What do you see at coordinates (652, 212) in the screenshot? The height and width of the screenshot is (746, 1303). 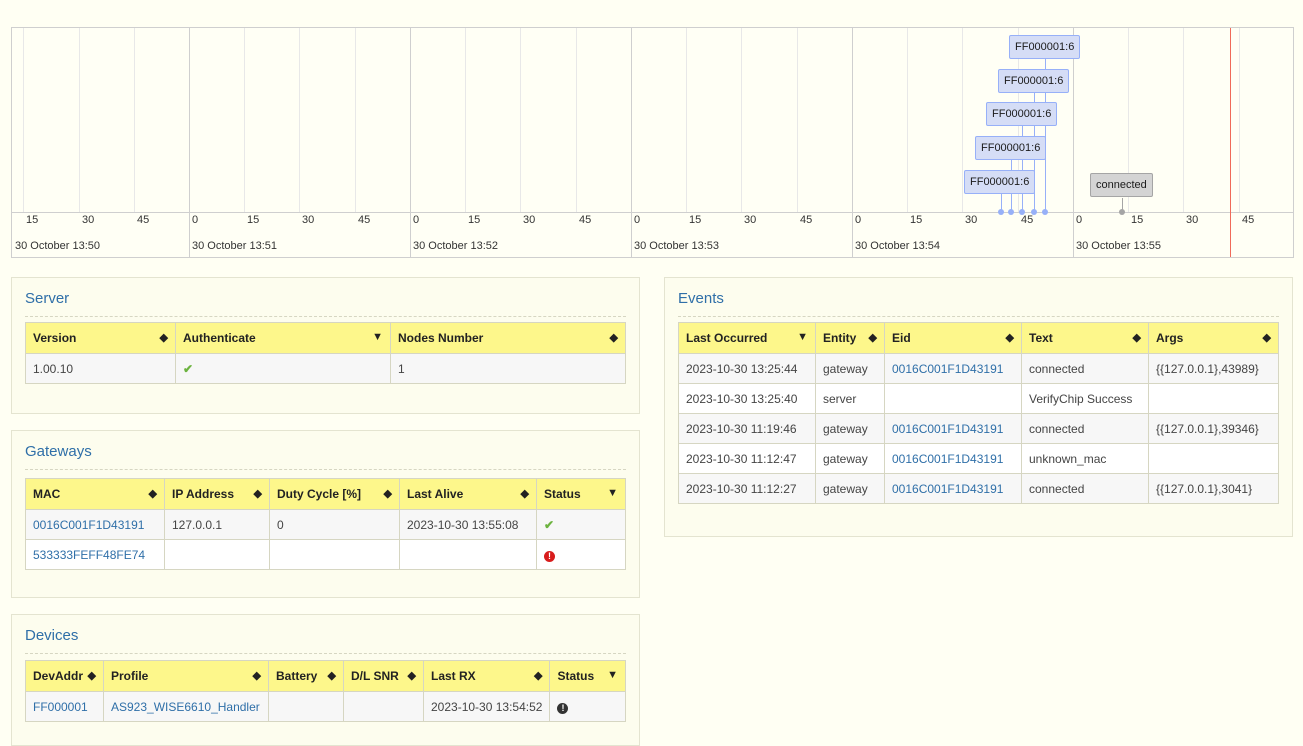 I see `timeline-axis` at bounding box center [652, 212].